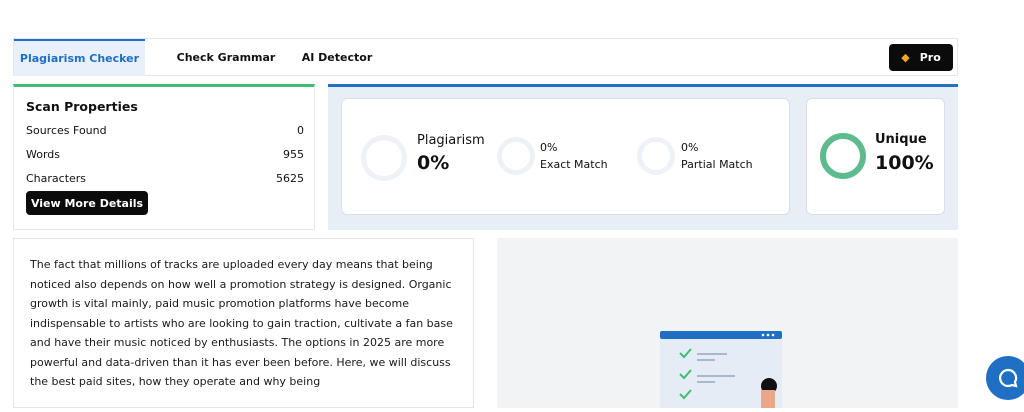  I want to click on tab-ai-detector: AI Detector, so click(337, 57).